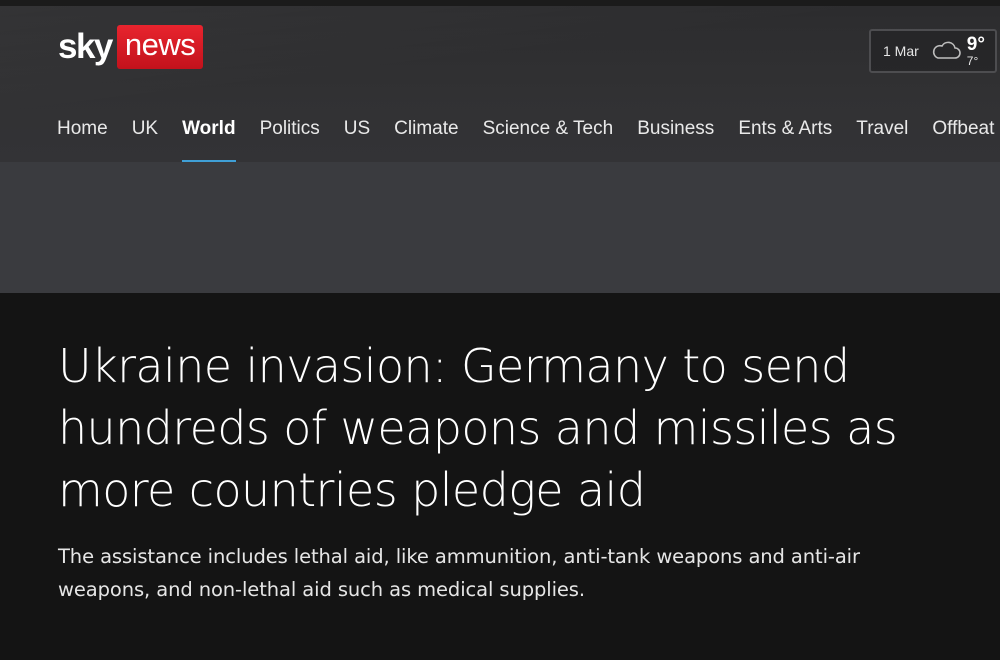 The width and height of the screenshot is (1000, 660). I want to click on sky-news-logo: sky news, so click(131, 47).